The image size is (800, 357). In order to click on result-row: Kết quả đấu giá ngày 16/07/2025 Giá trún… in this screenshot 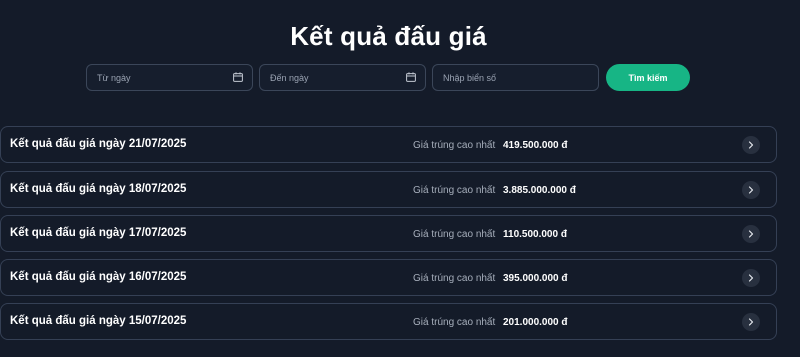, I will do `click(388, 277)`.